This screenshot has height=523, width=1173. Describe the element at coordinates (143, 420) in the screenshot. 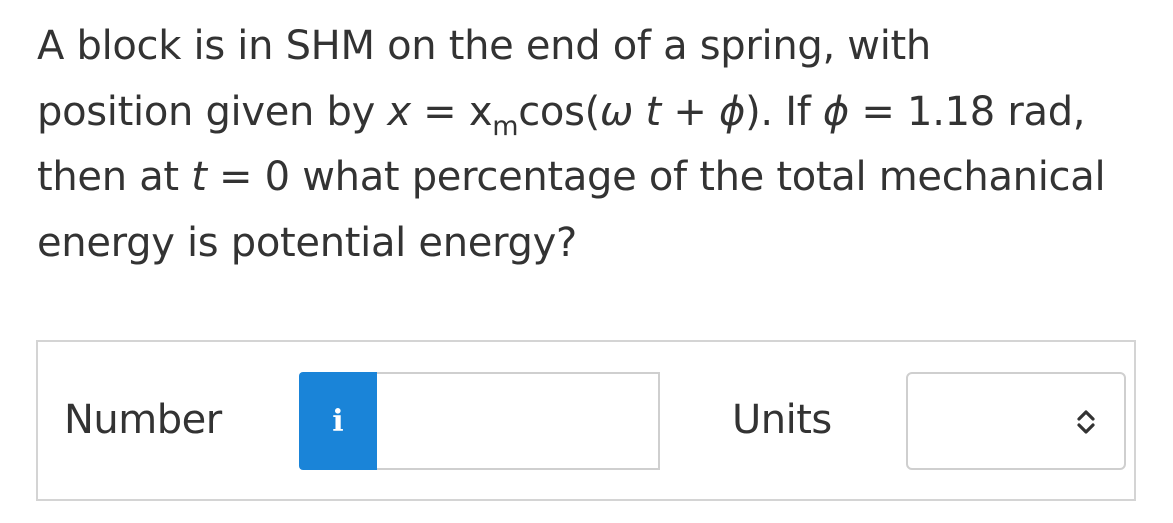

I see `number-label: Number` at that location.